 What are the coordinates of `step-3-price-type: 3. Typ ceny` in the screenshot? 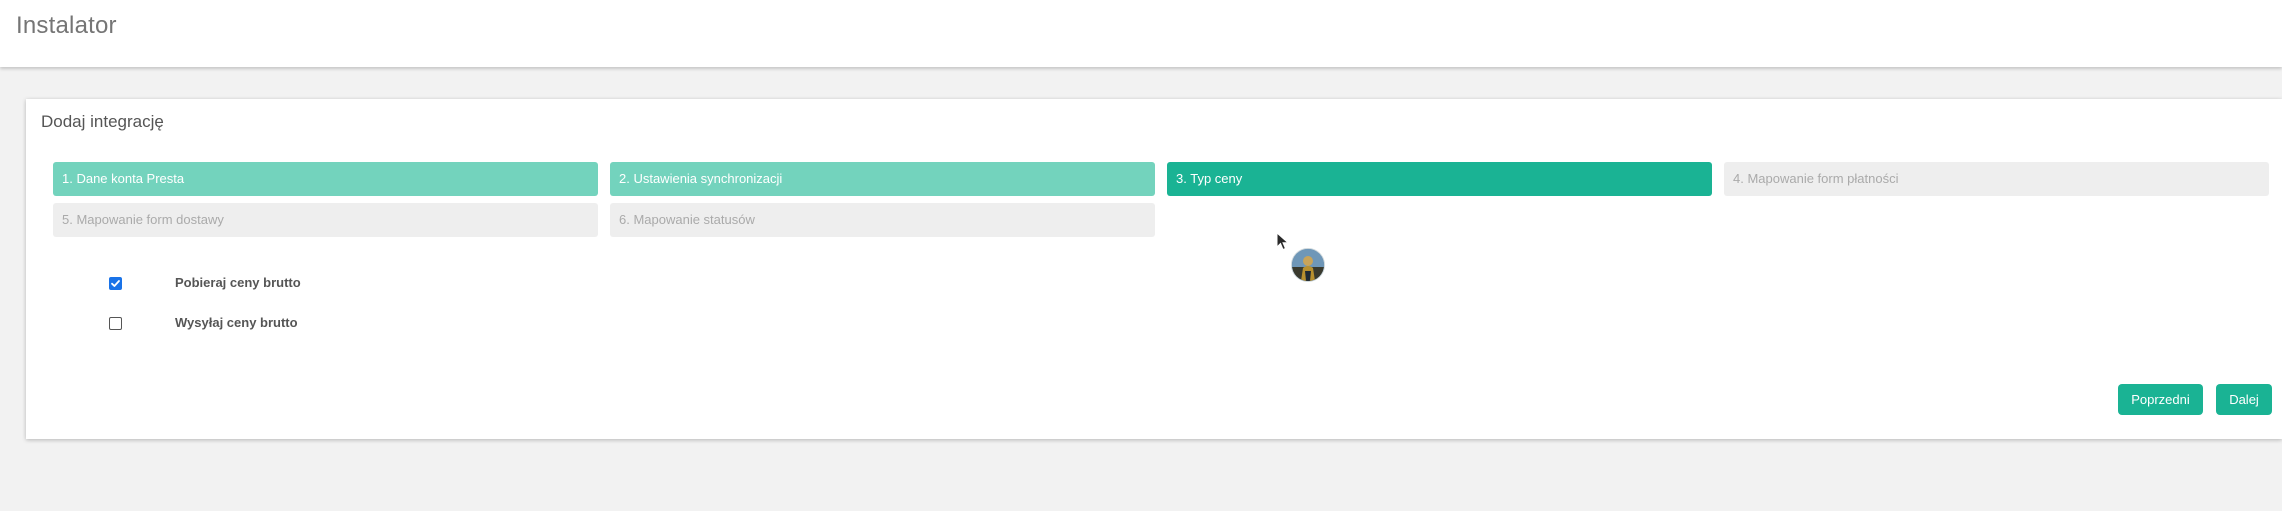 It's located at (1439, 179).